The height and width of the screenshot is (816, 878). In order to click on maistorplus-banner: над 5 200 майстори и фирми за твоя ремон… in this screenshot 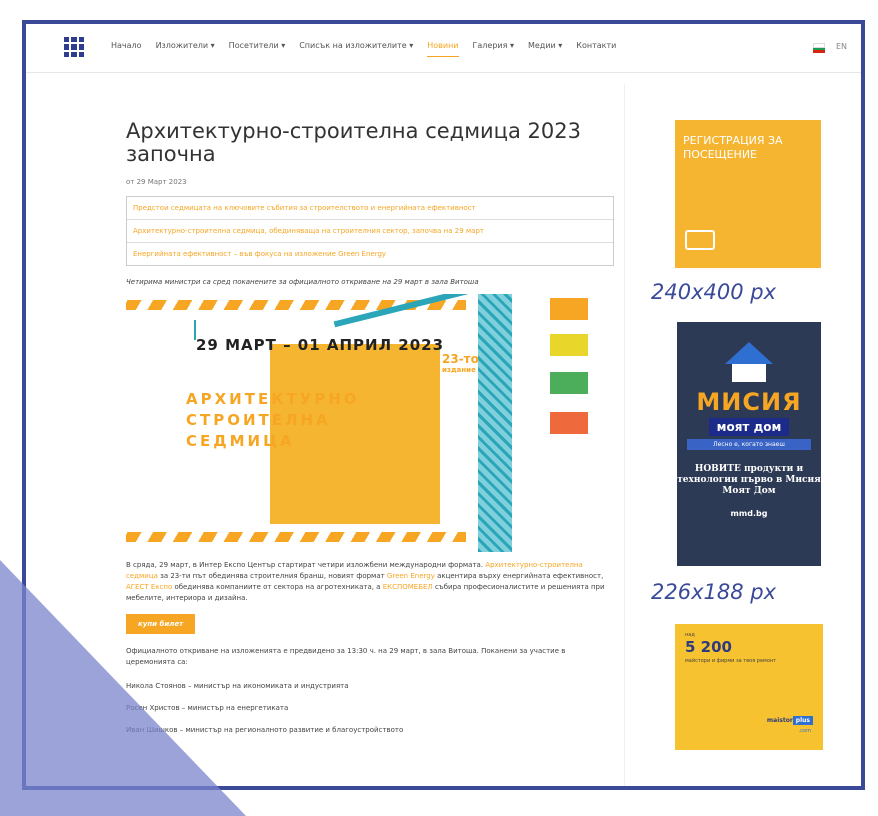, I will do `click(749, 687)`.